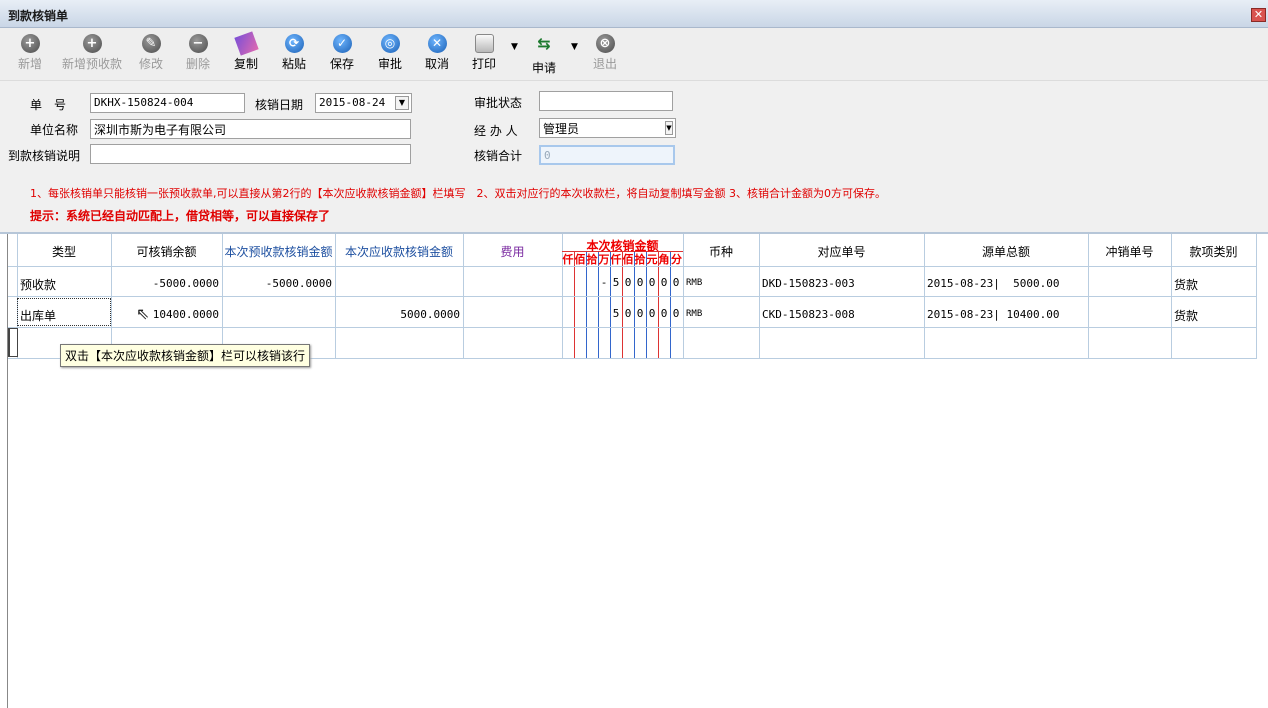 This screenshot has width=1268, height=708. What do you see at coordinates (277, 283) in the screenshot?
I see `cell-prepay: -5000.0000` at bounding box center [277, 283].